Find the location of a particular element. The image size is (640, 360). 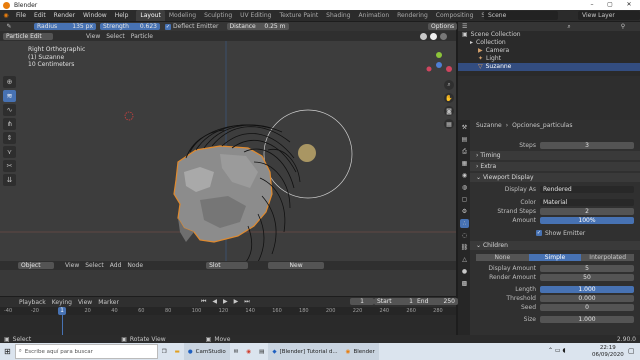

pan-hand-icon: ✋ is located at coordinates (449, 98).